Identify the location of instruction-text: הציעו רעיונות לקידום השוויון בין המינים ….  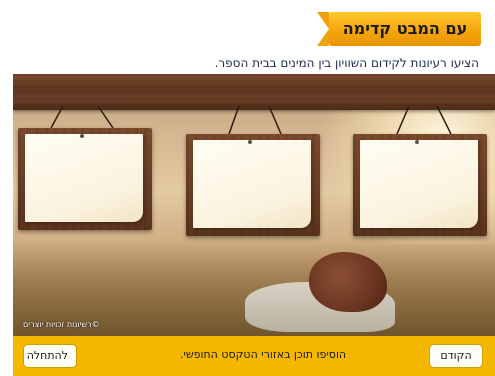
(346, 63).